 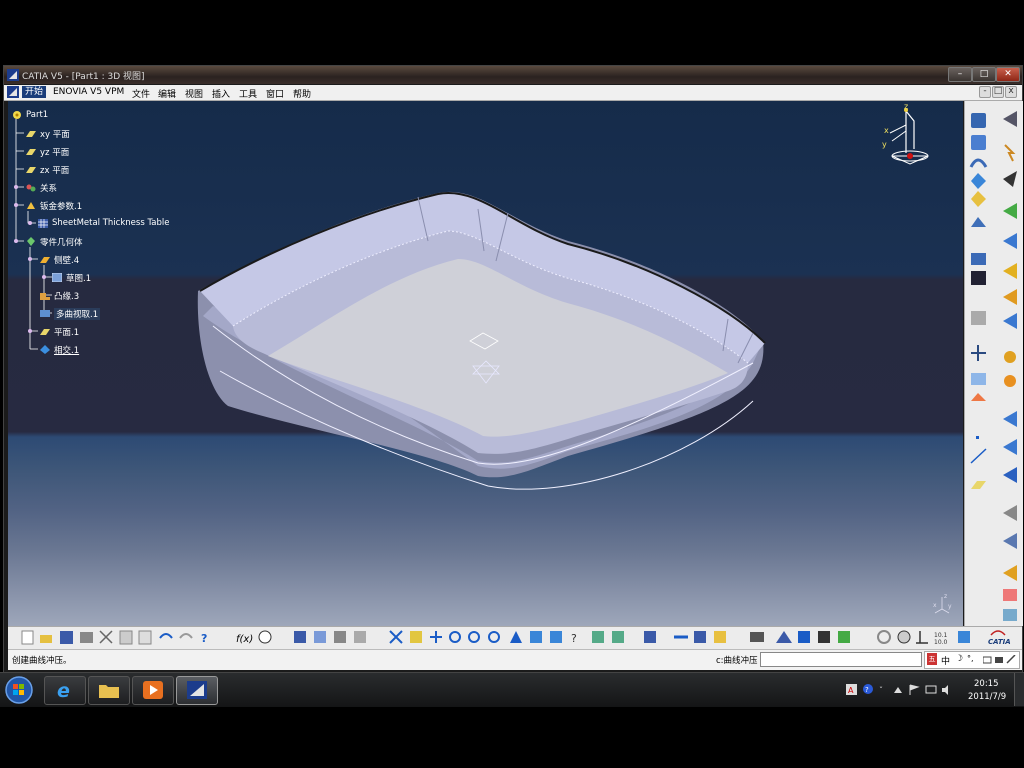 What do you see at coordinates (45, 296) in the screenshot?
I see `flange-icon` at bounding box center [45, 296].